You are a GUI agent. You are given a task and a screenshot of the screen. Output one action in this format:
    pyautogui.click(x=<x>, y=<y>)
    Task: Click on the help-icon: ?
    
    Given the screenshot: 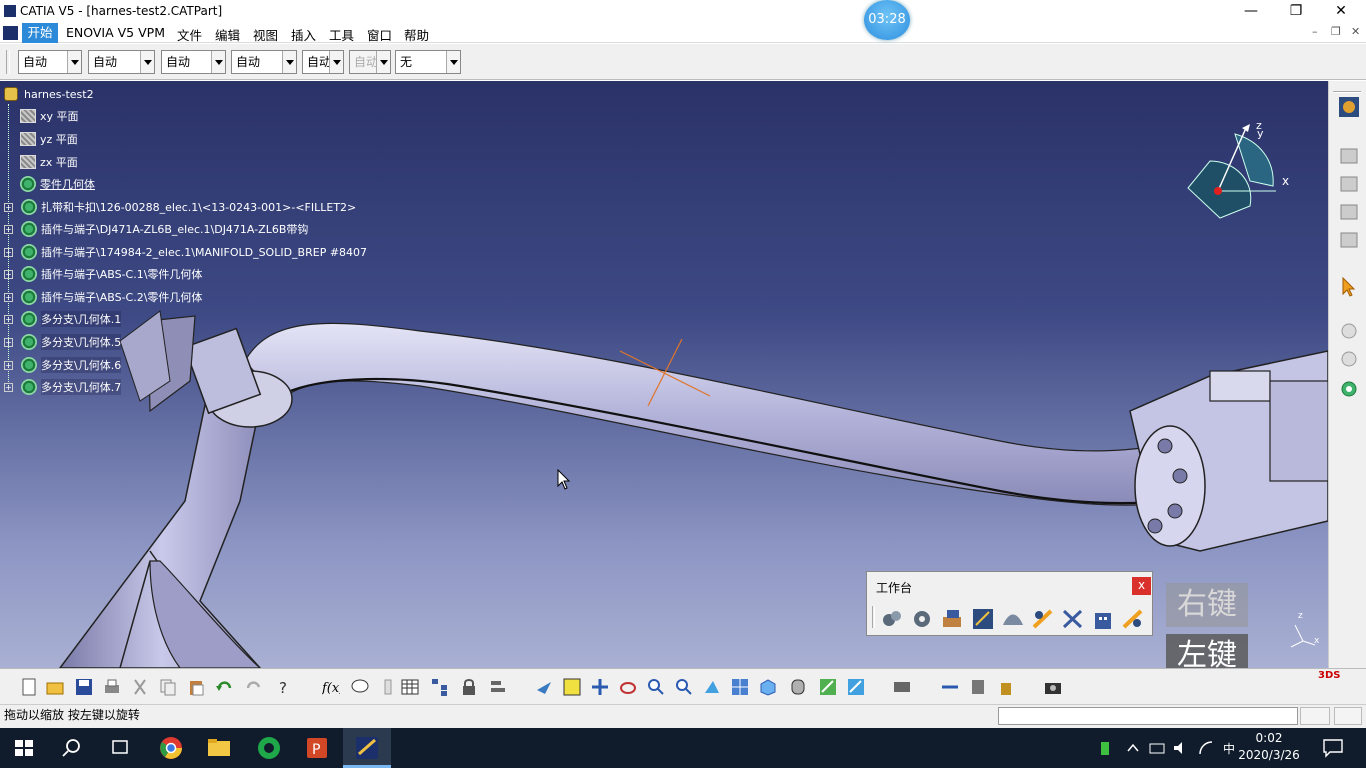 What is the action you would take?
    pyautogui.click(x=284, y=687)
    